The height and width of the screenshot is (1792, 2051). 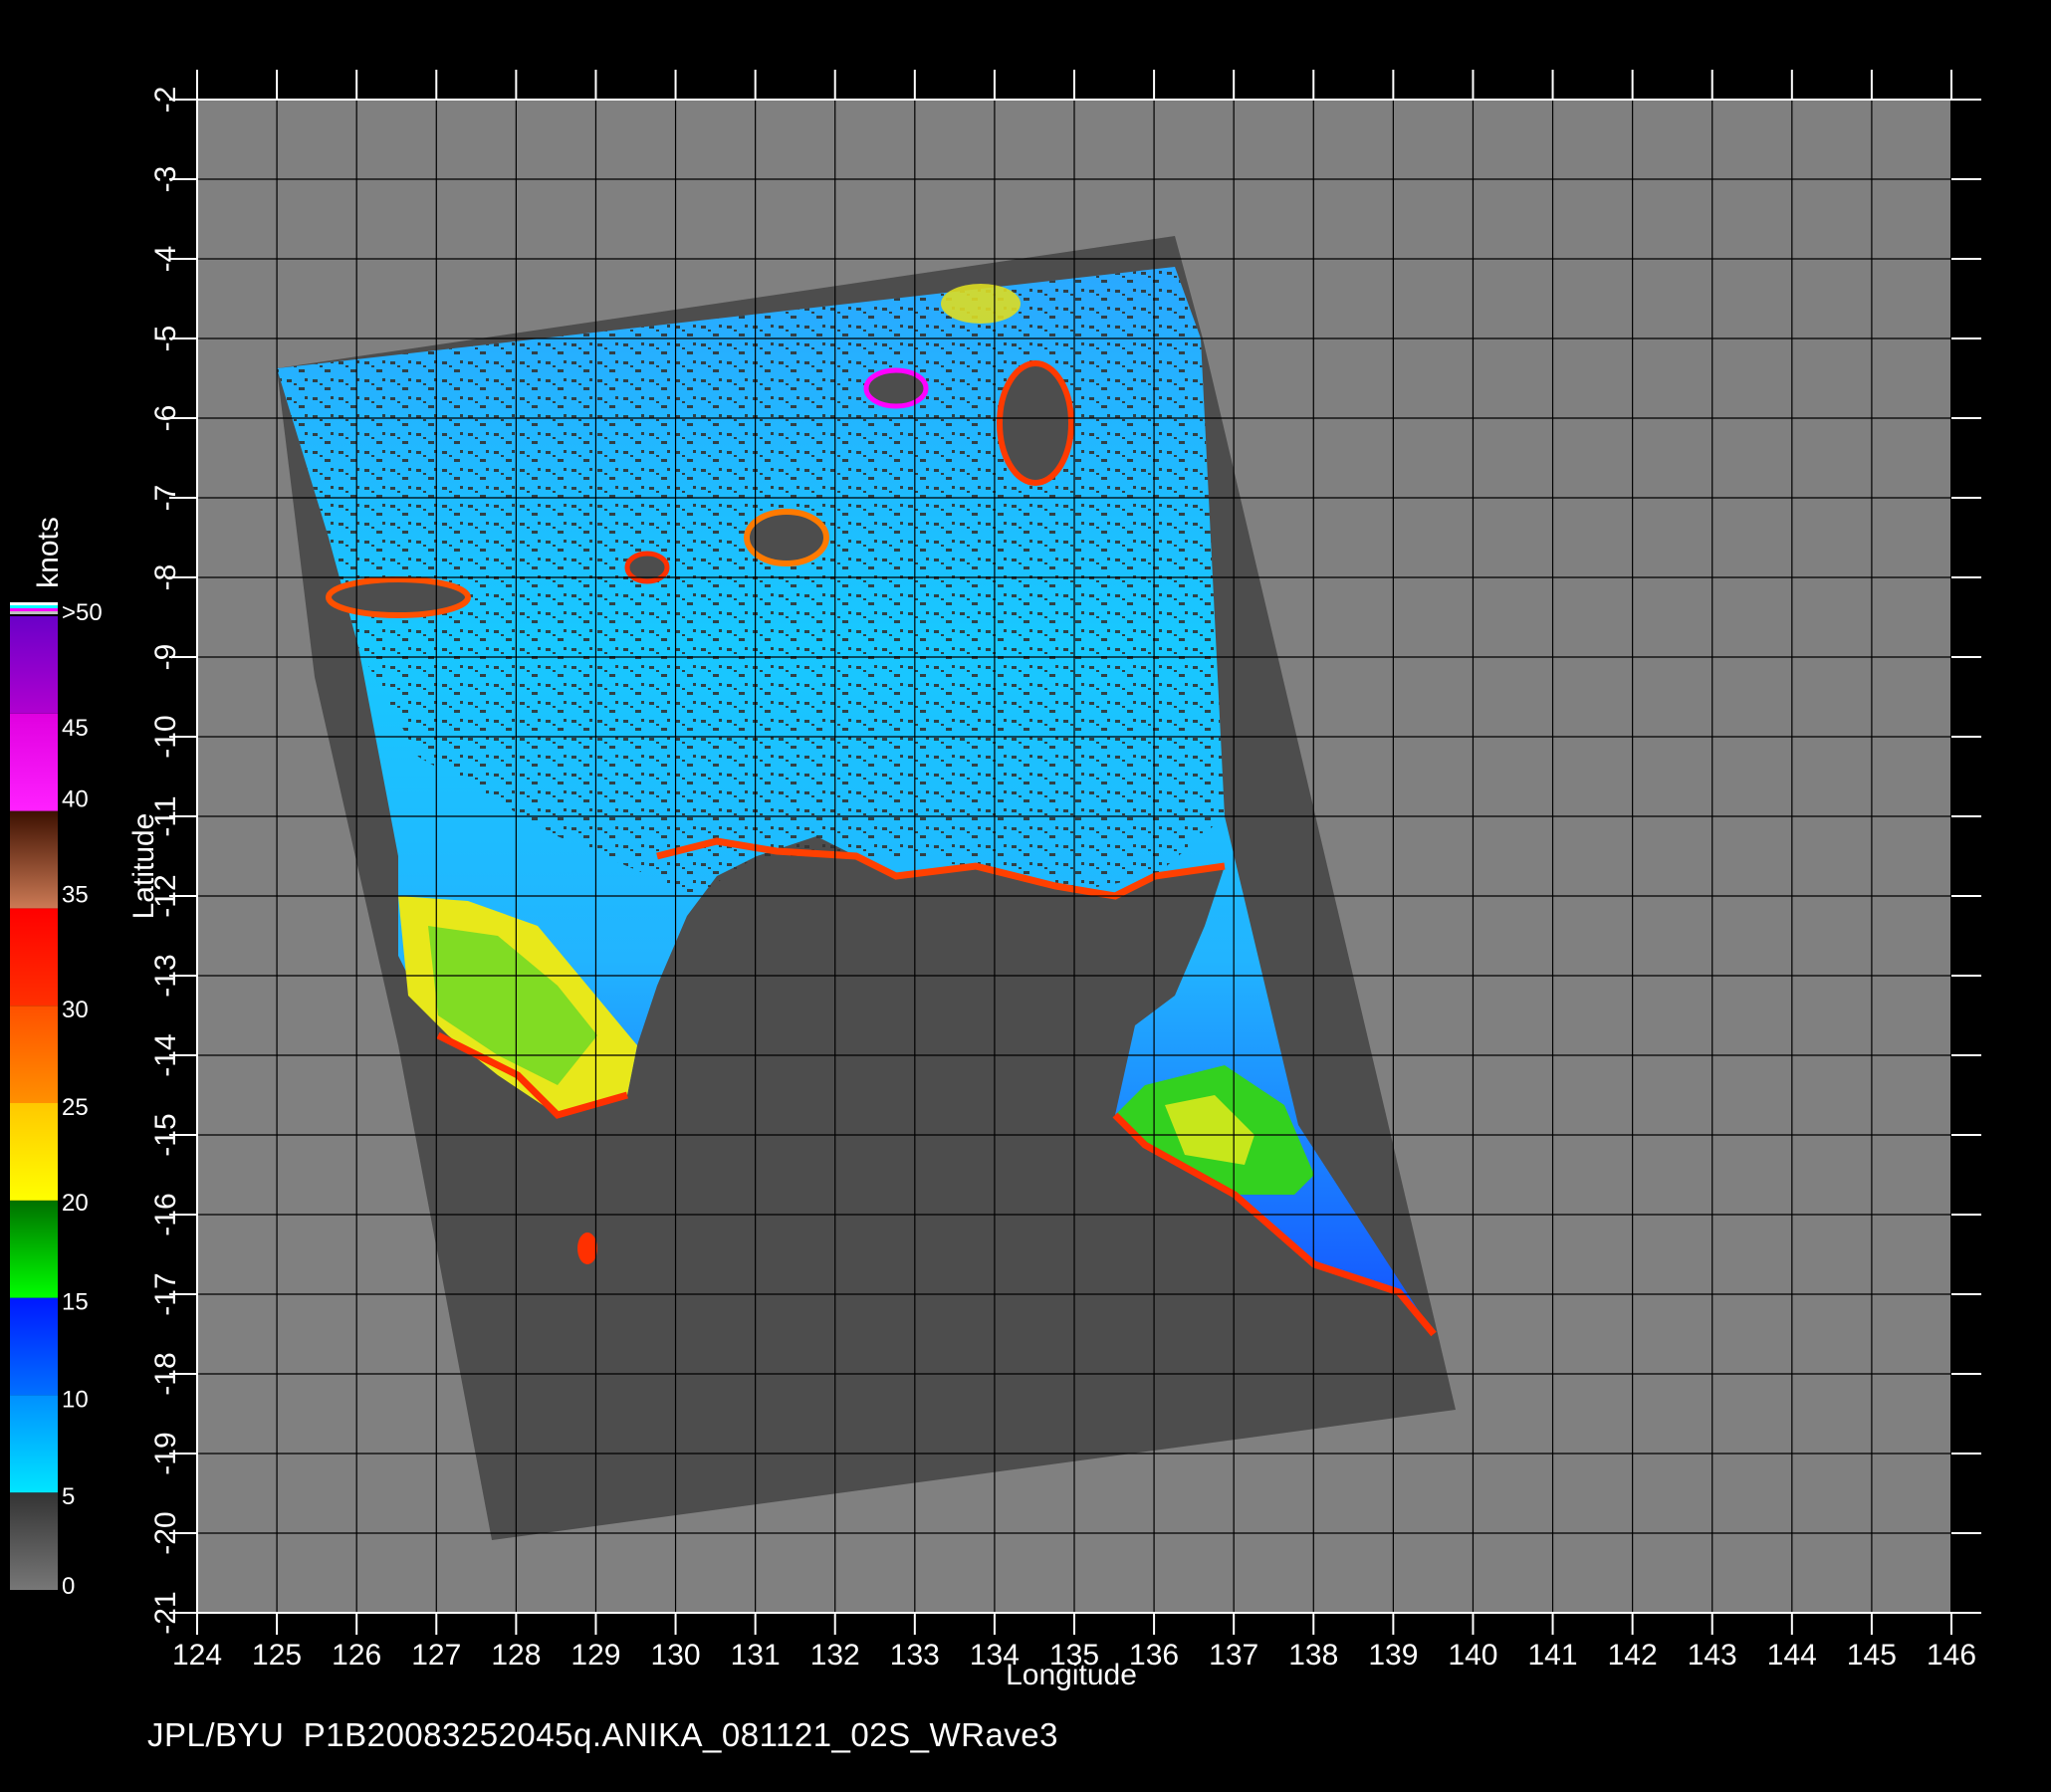 What do you see at coordinates (1792, 1656) in the screenshot?
I see `lon-tick-label: 144` at bounding box center [1792, 1656].